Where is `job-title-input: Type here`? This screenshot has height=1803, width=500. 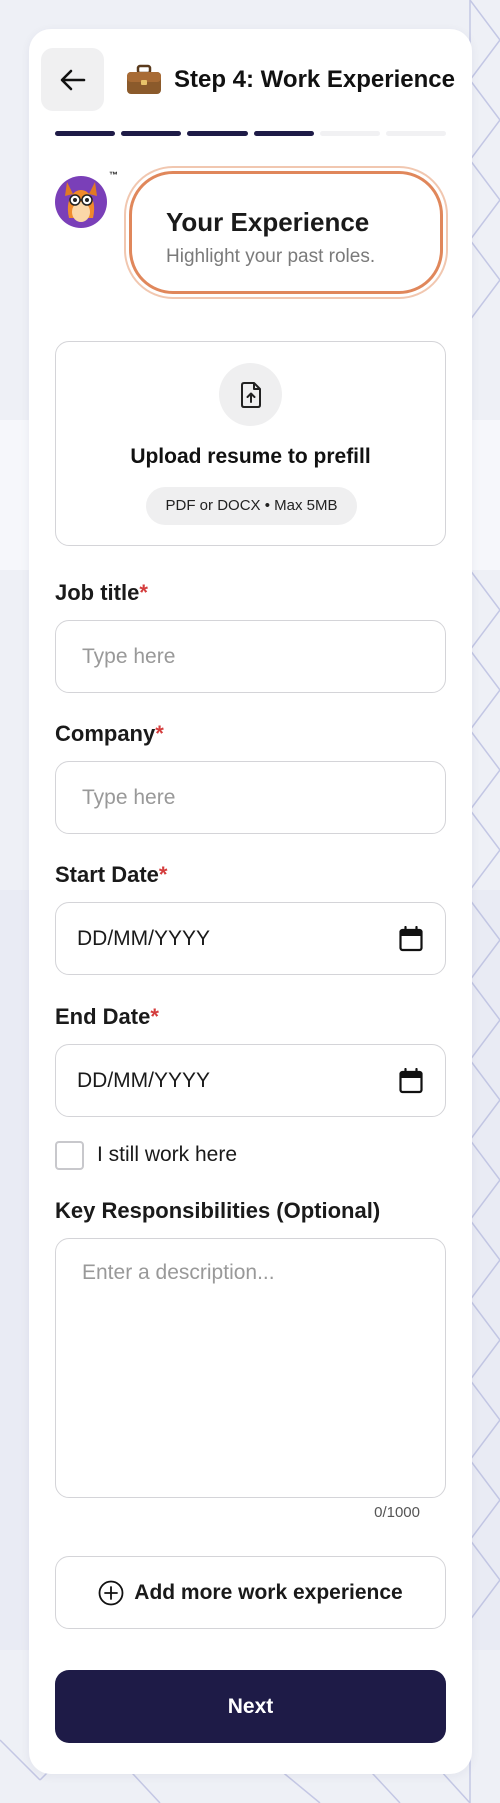 job-title-input: Type here is located at coordinates (250, 656).